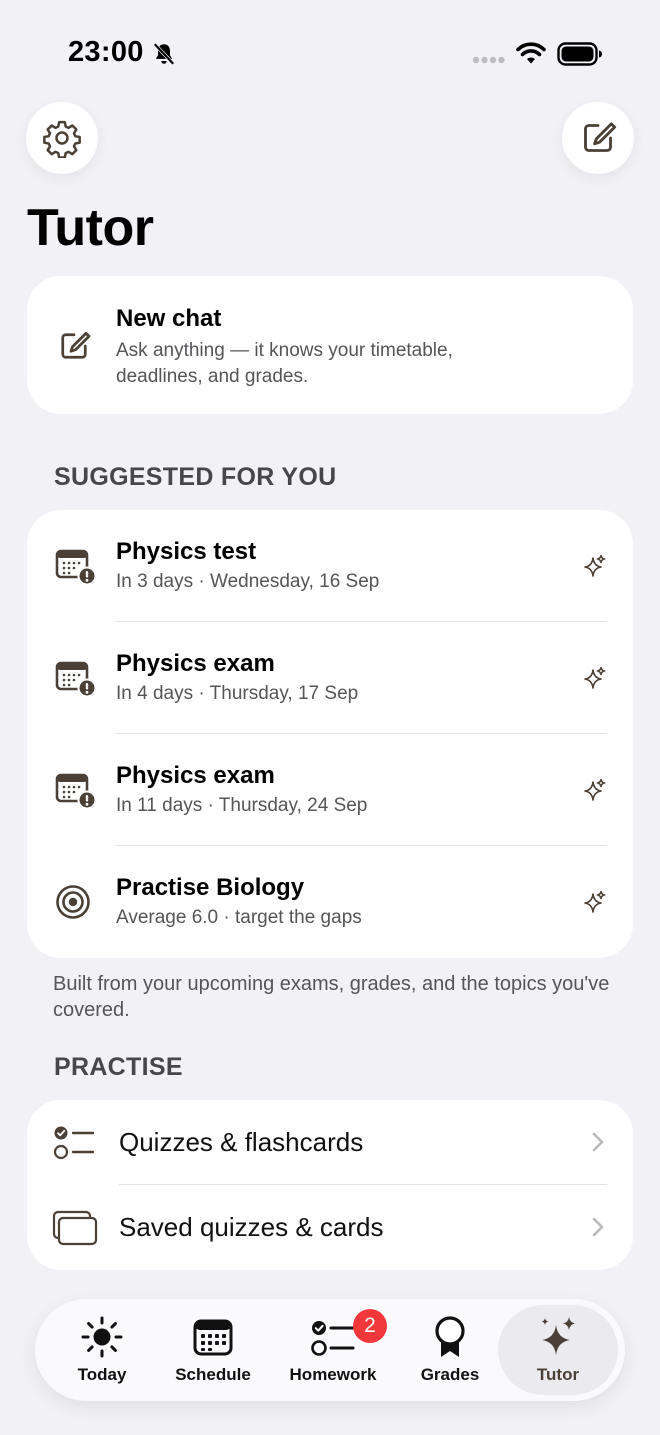  What do you see at coordinates (333, 1374) in the screenshot?
I see `tab-label: Homework` at bounding box center [333, 1374].